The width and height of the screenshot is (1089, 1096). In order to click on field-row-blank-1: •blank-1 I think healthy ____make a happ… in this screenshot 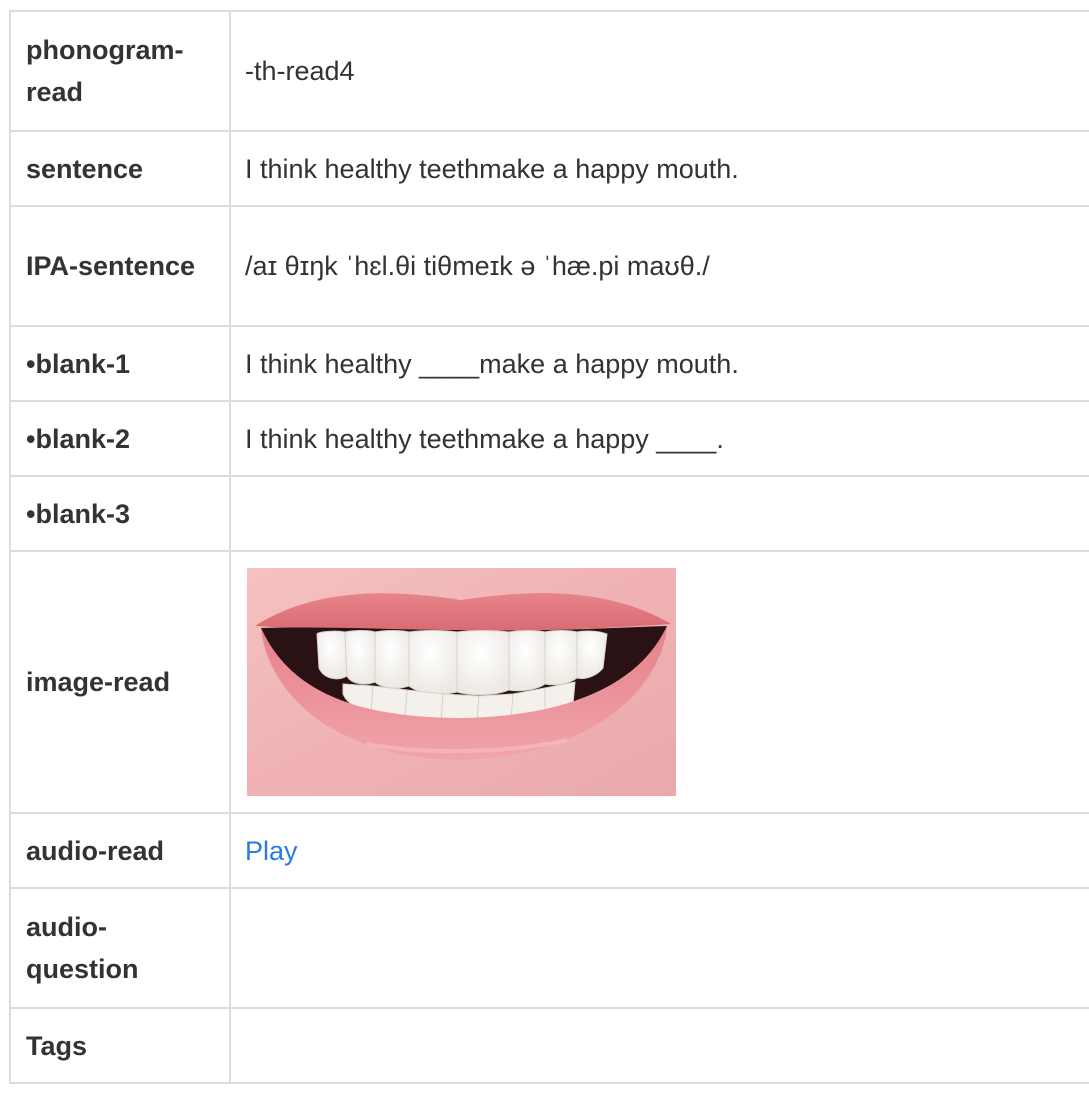, I will do `click(549, 363)`.